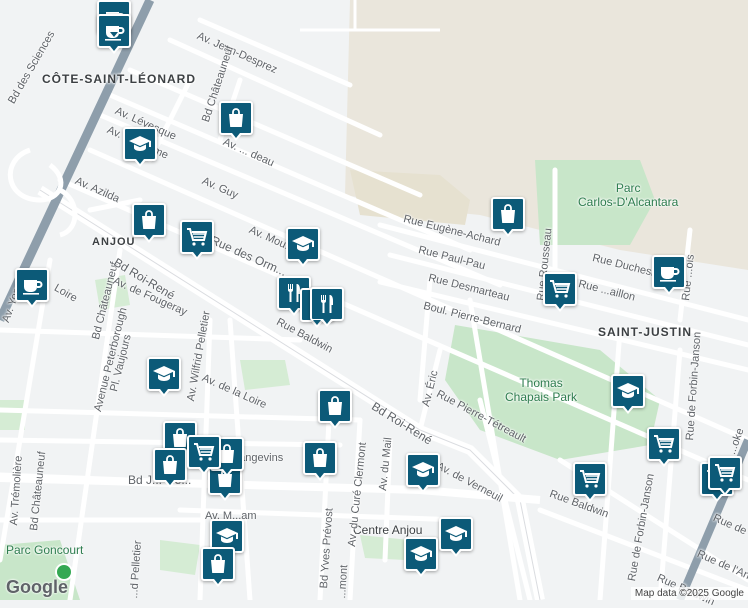  I want to click on map-attribution: Map data ©2025 Google, so click(689, 593).